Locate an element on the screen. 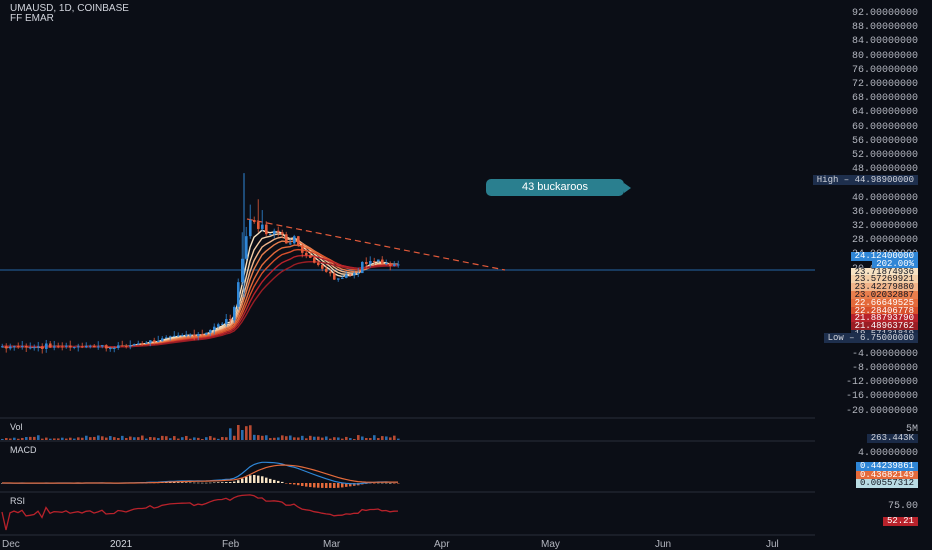 The width and height of the screenshot is (932, 550). annotation-bubble: 43 buckaroos is located at coordinates (558, 187).